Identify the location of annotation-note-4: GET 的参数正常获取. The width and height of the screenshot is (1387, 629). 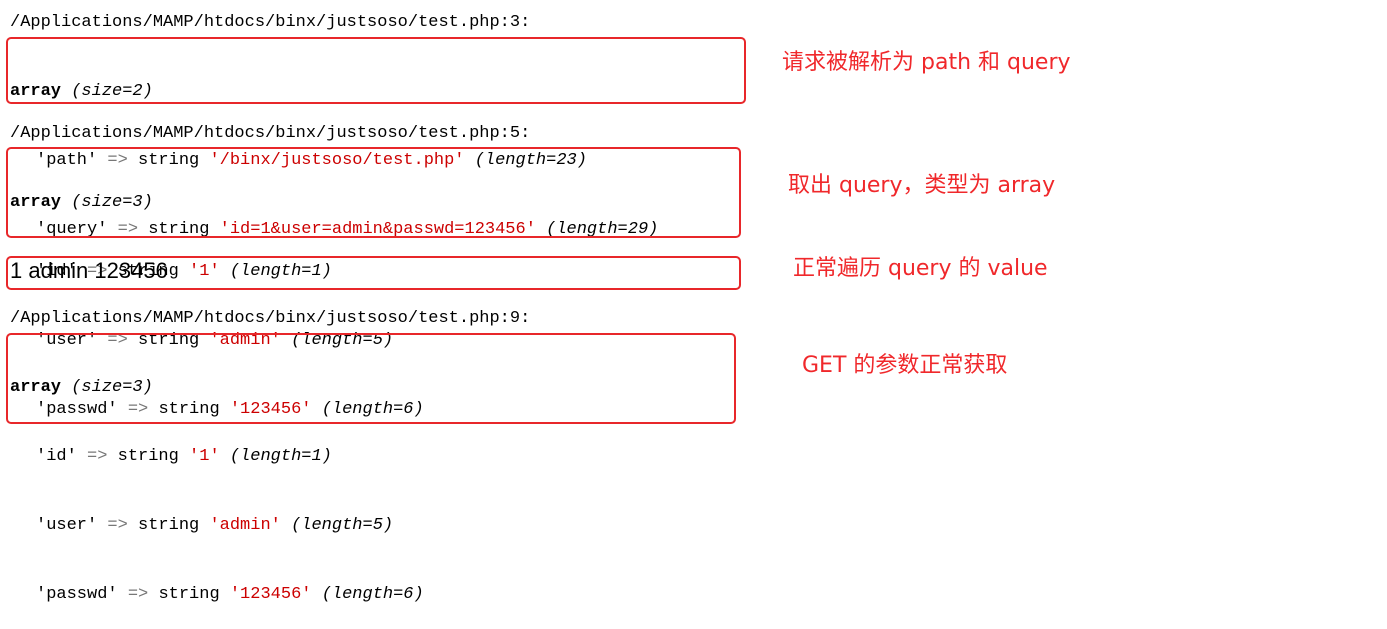
(905, 365).